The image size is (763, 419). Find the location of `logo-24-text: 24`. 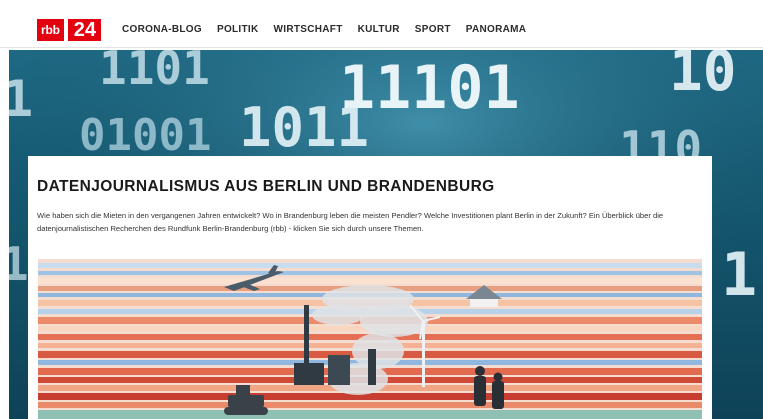

logo-24-text: 24 is located at coordinates (83, 30).